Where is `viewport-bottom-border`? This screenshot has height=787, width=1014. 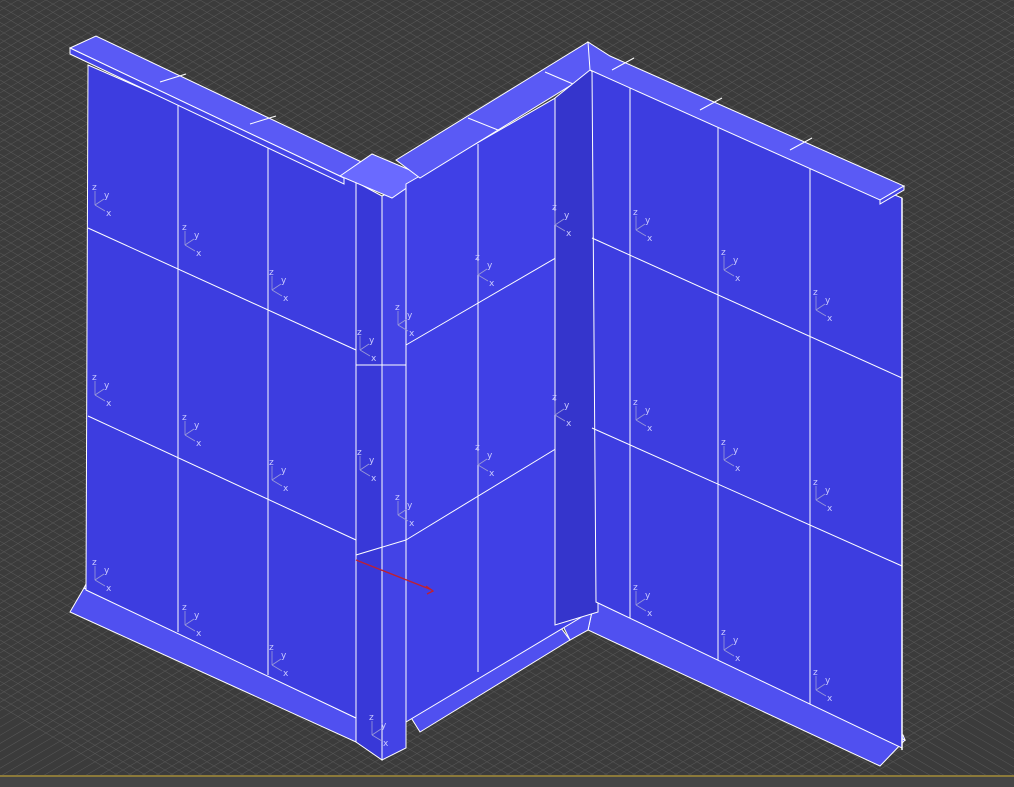
viewport-bottom-border is located at coordinates (507, 781).